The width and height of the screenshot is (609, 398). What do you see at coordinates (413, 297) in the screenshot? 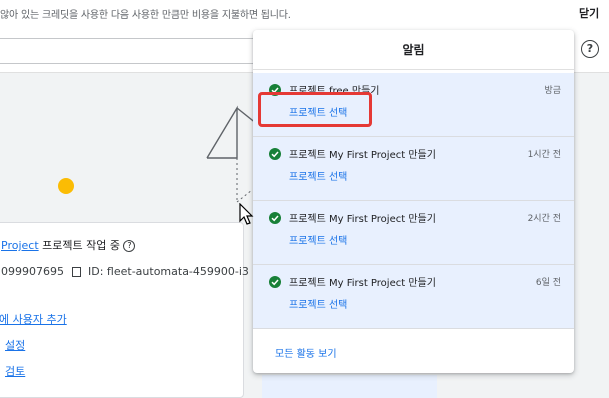
I see `notification-item: 프로젝트 My First Project 만들기 6일 전 프로젝트 선택` at bounding box center [413, 297].